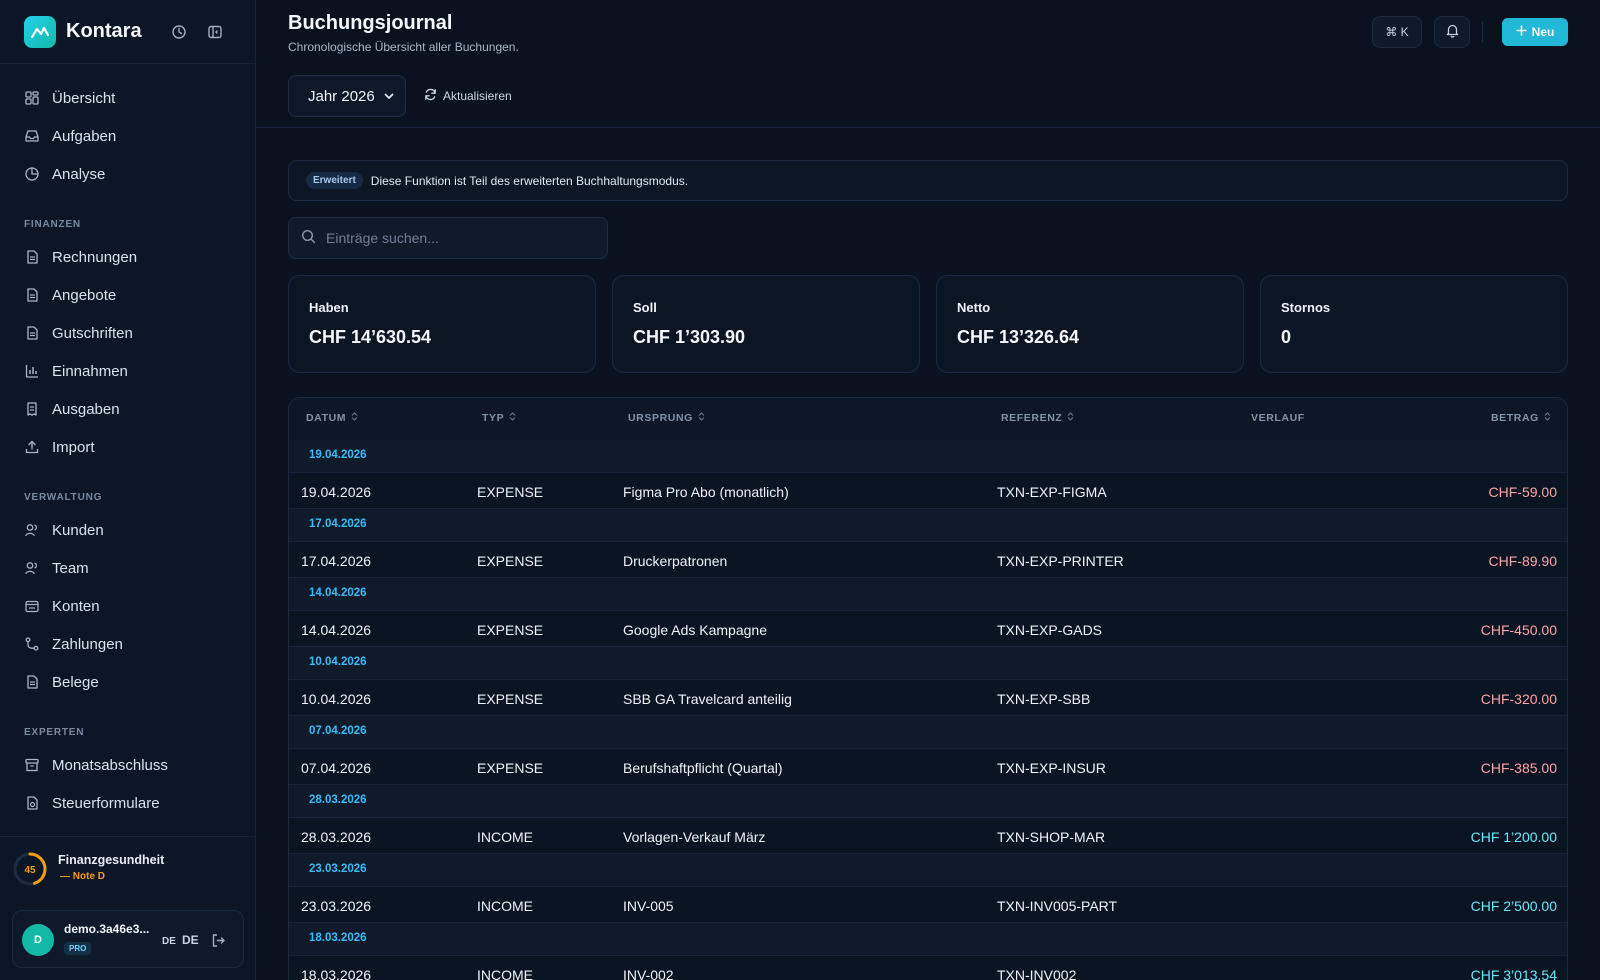 The height and width of the screenshot is (980, 1600). I want to click on sidebar-item-label: Zahlungen, so click(87, 644).